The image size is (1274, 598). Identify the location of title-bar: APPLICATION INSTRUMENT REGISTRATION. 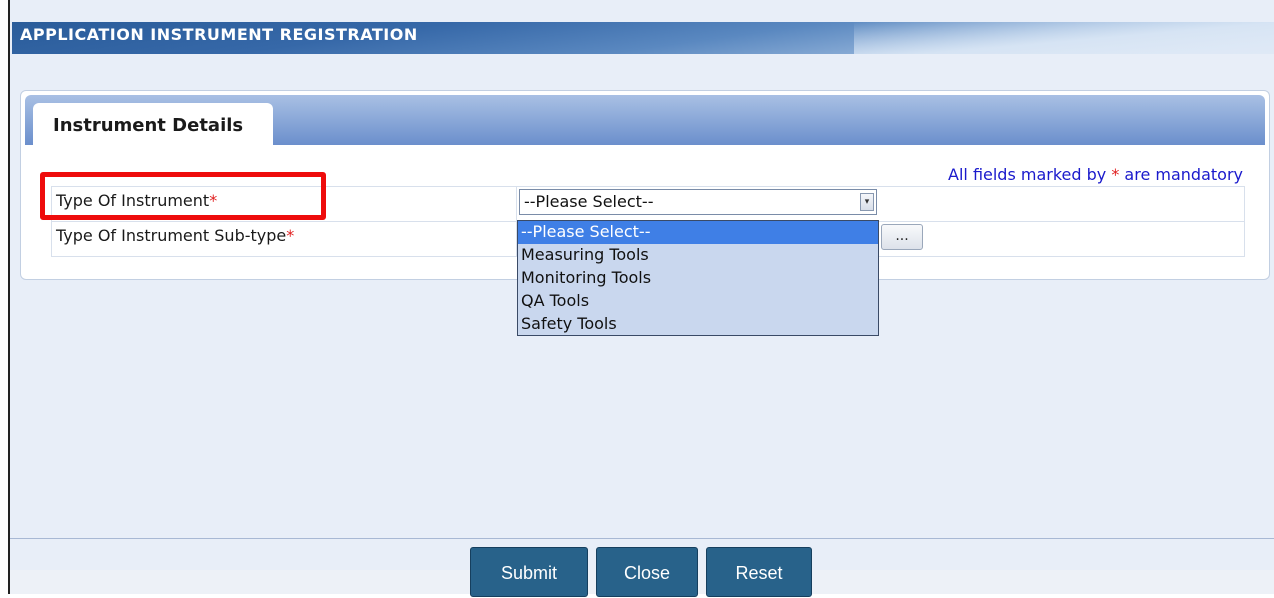
(643, 38).